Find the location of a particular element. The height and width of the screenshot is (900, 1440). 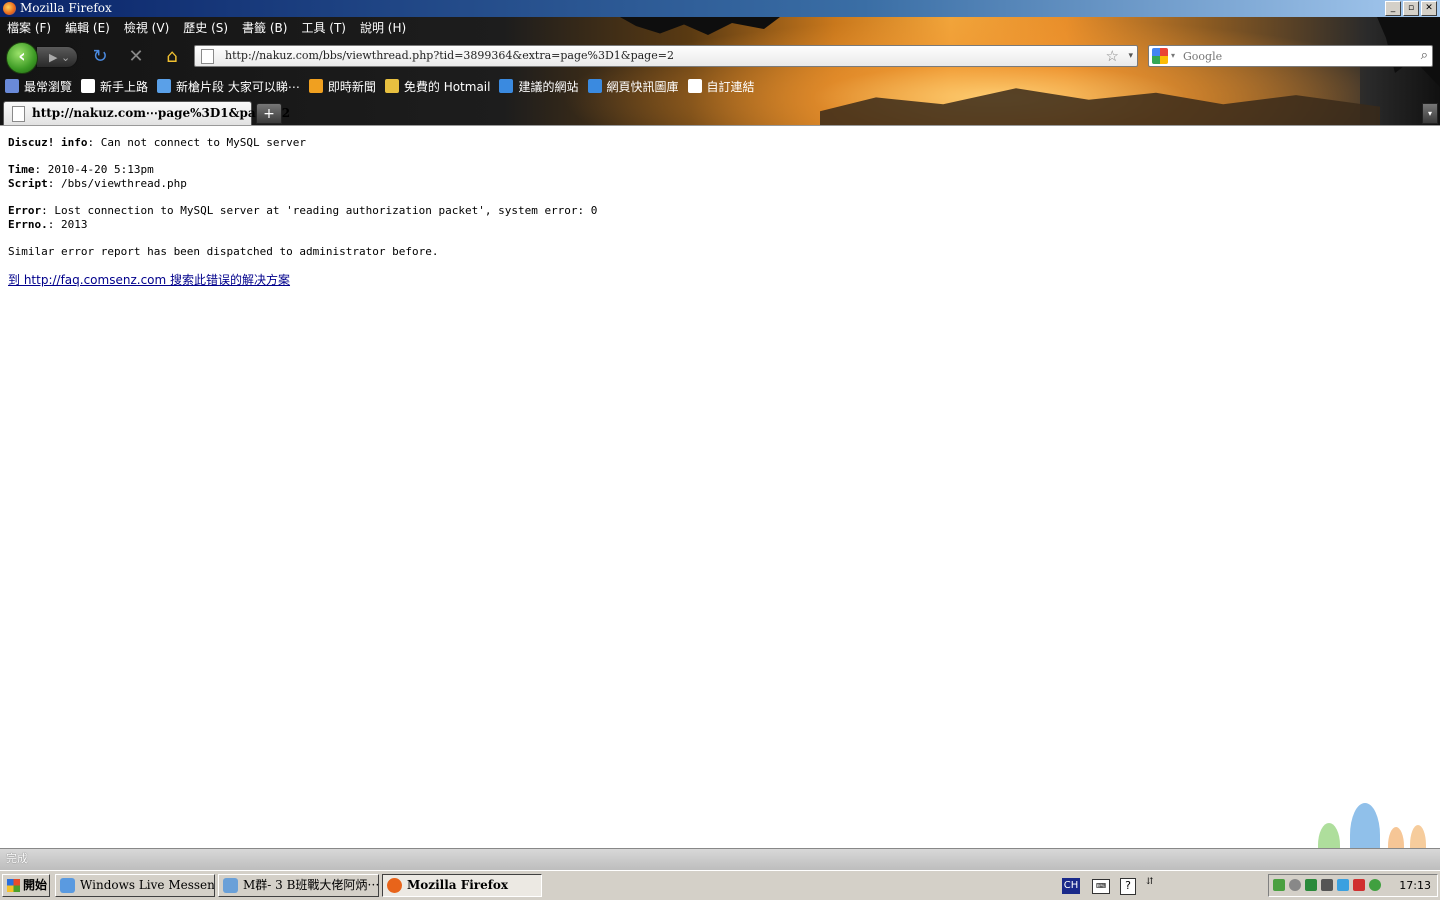

minimize-button: _ is located at coordinates (1393, 8).